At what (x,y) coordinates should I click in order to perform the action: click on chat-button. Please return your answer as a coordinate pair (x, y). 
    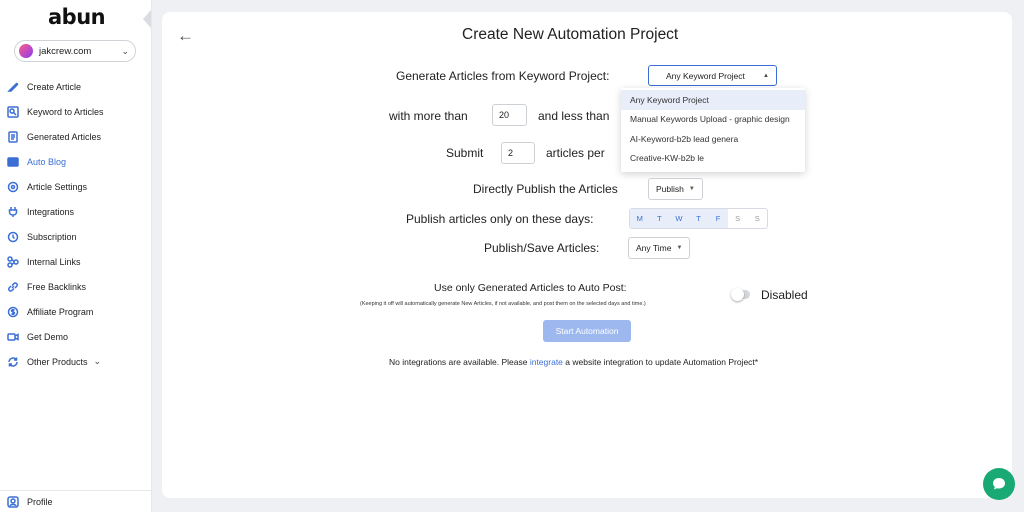
    Looking at the image, I should click on (999, 484).